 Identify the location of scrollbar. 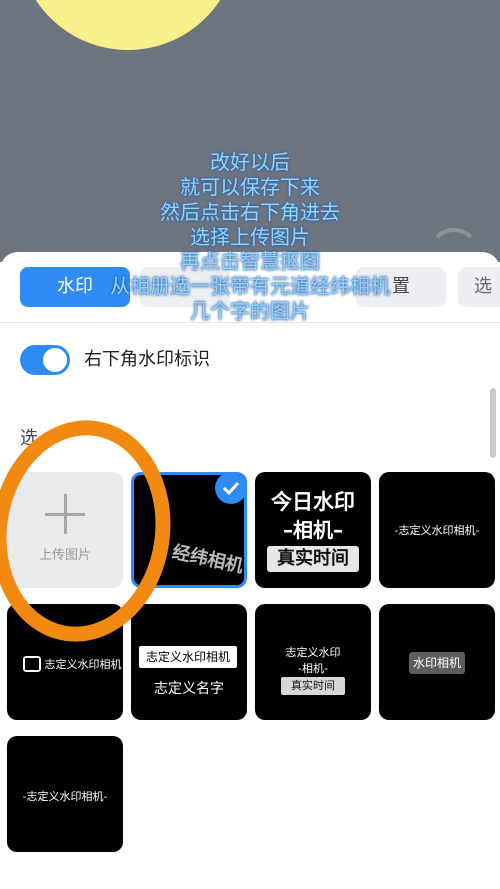
(493, 423).